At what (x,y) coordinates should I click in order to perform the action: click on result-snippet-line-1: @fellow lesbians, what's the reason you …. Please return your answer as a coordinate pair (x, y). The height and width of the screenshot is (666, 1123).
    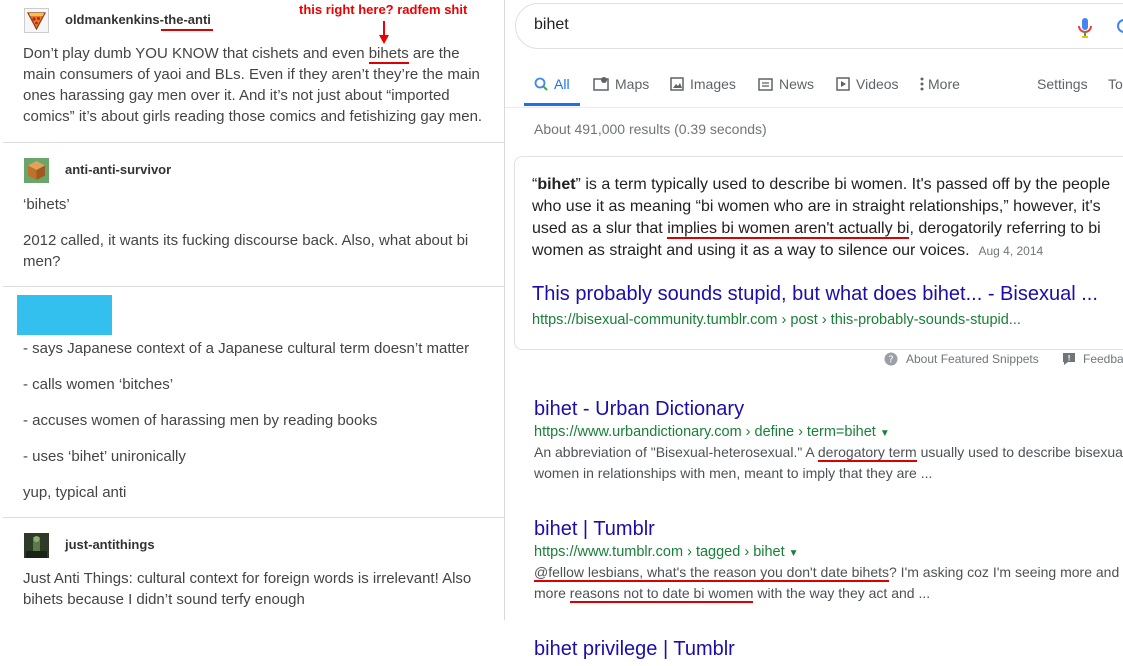
    Looking at the image, I should click on (827, 573).